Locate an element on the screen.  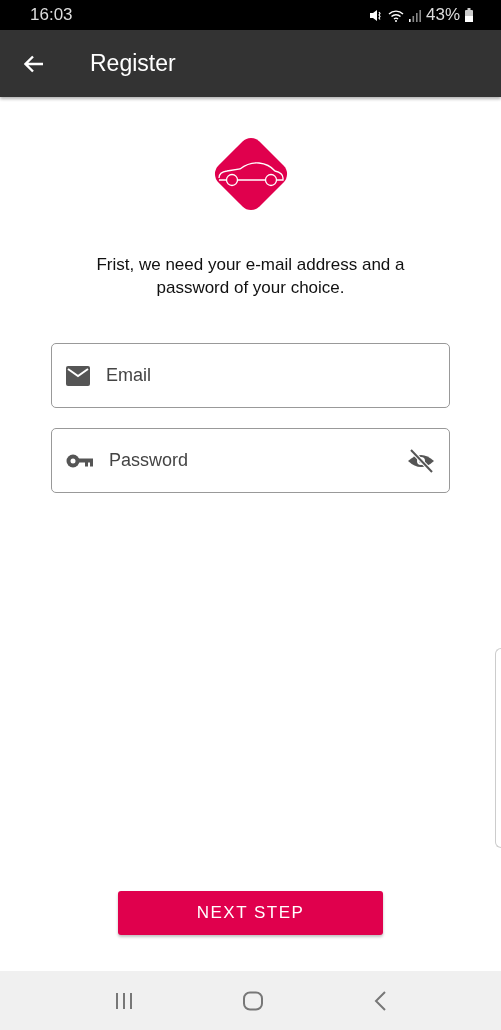
back-icon is located at coordinates (379, 1000).